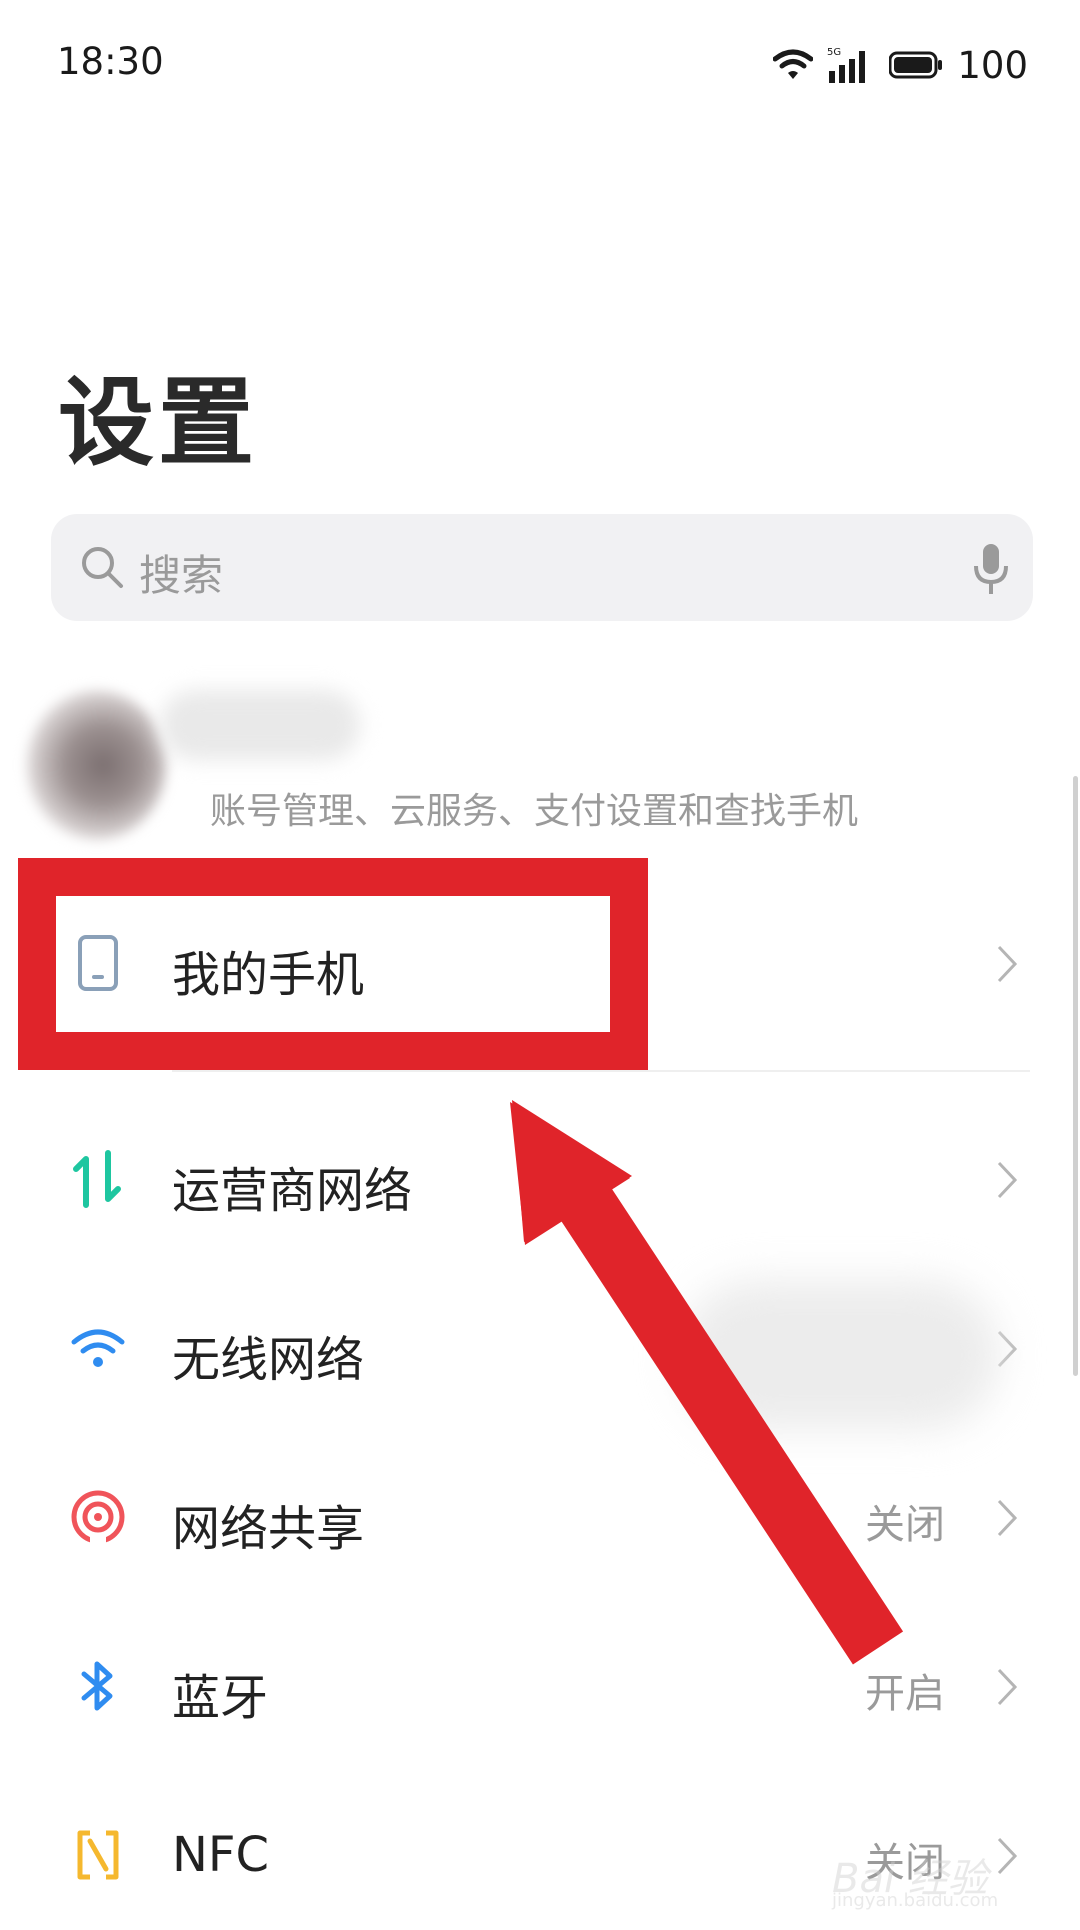  What do you see at coordinates (991, 569) in the screenshot?
I see `microphone-icon` at bounding box center [991, 569].